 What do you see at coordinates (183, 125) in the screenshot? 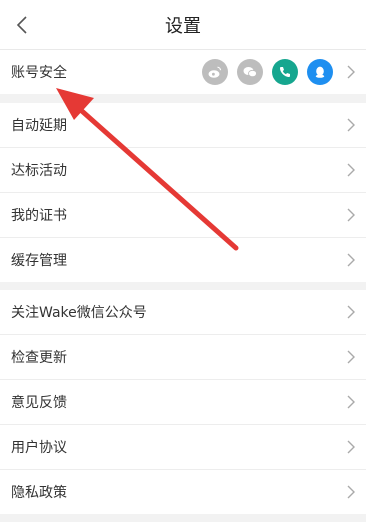
I see `settings-row-auto-extend: 自动延期` at bounding box center [183, 125].